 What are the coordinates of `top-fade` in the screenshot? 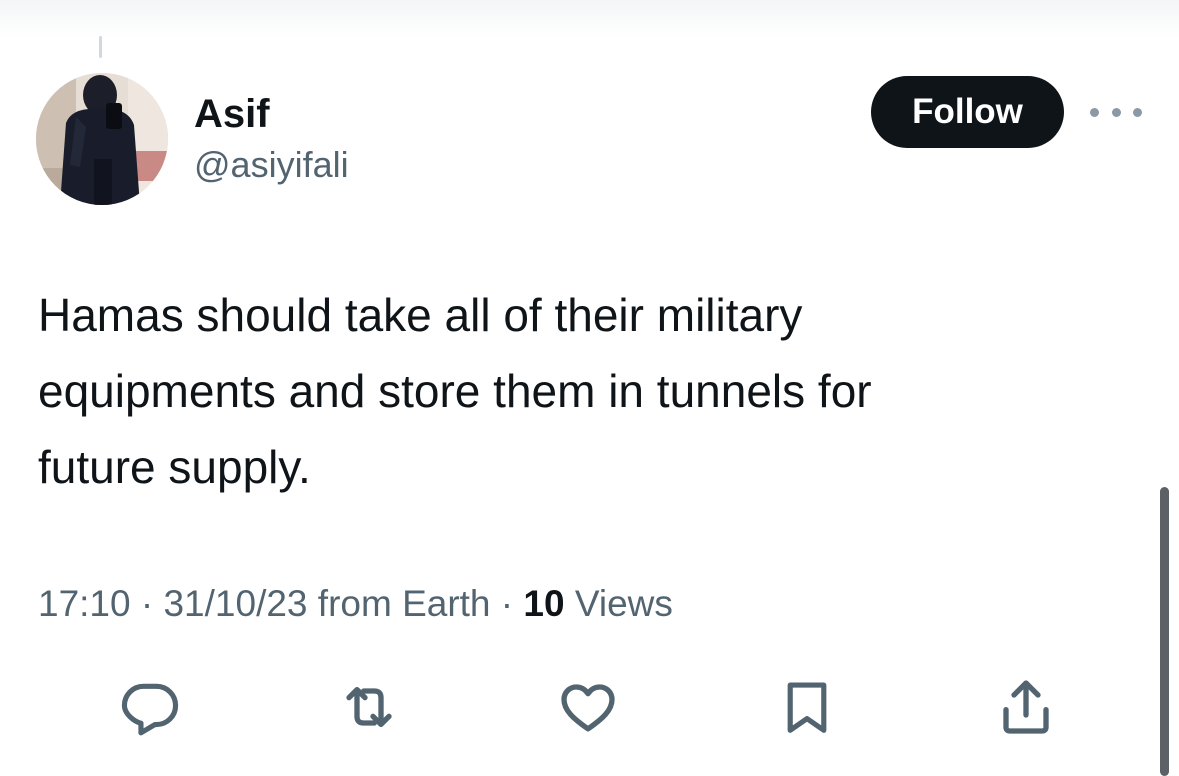 It's located at (589, 19).